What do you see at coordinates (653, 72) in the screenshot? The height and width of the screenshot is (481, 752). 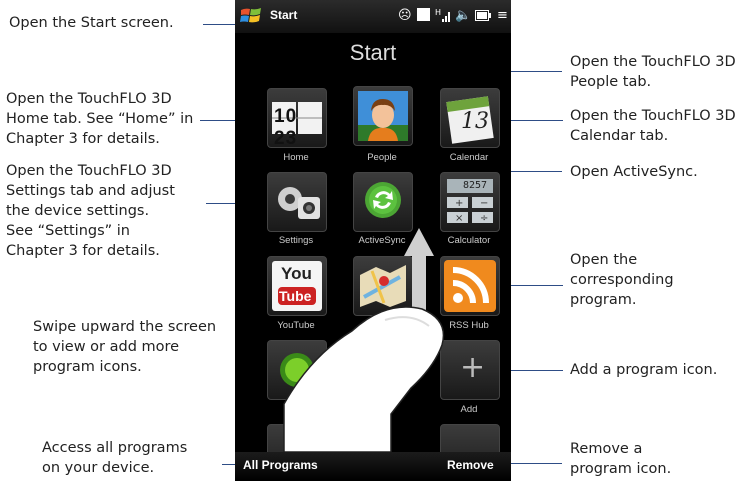 I see `callout-people: Open the TouchFLO 3D People tab.` at bounding box center [653, 72].